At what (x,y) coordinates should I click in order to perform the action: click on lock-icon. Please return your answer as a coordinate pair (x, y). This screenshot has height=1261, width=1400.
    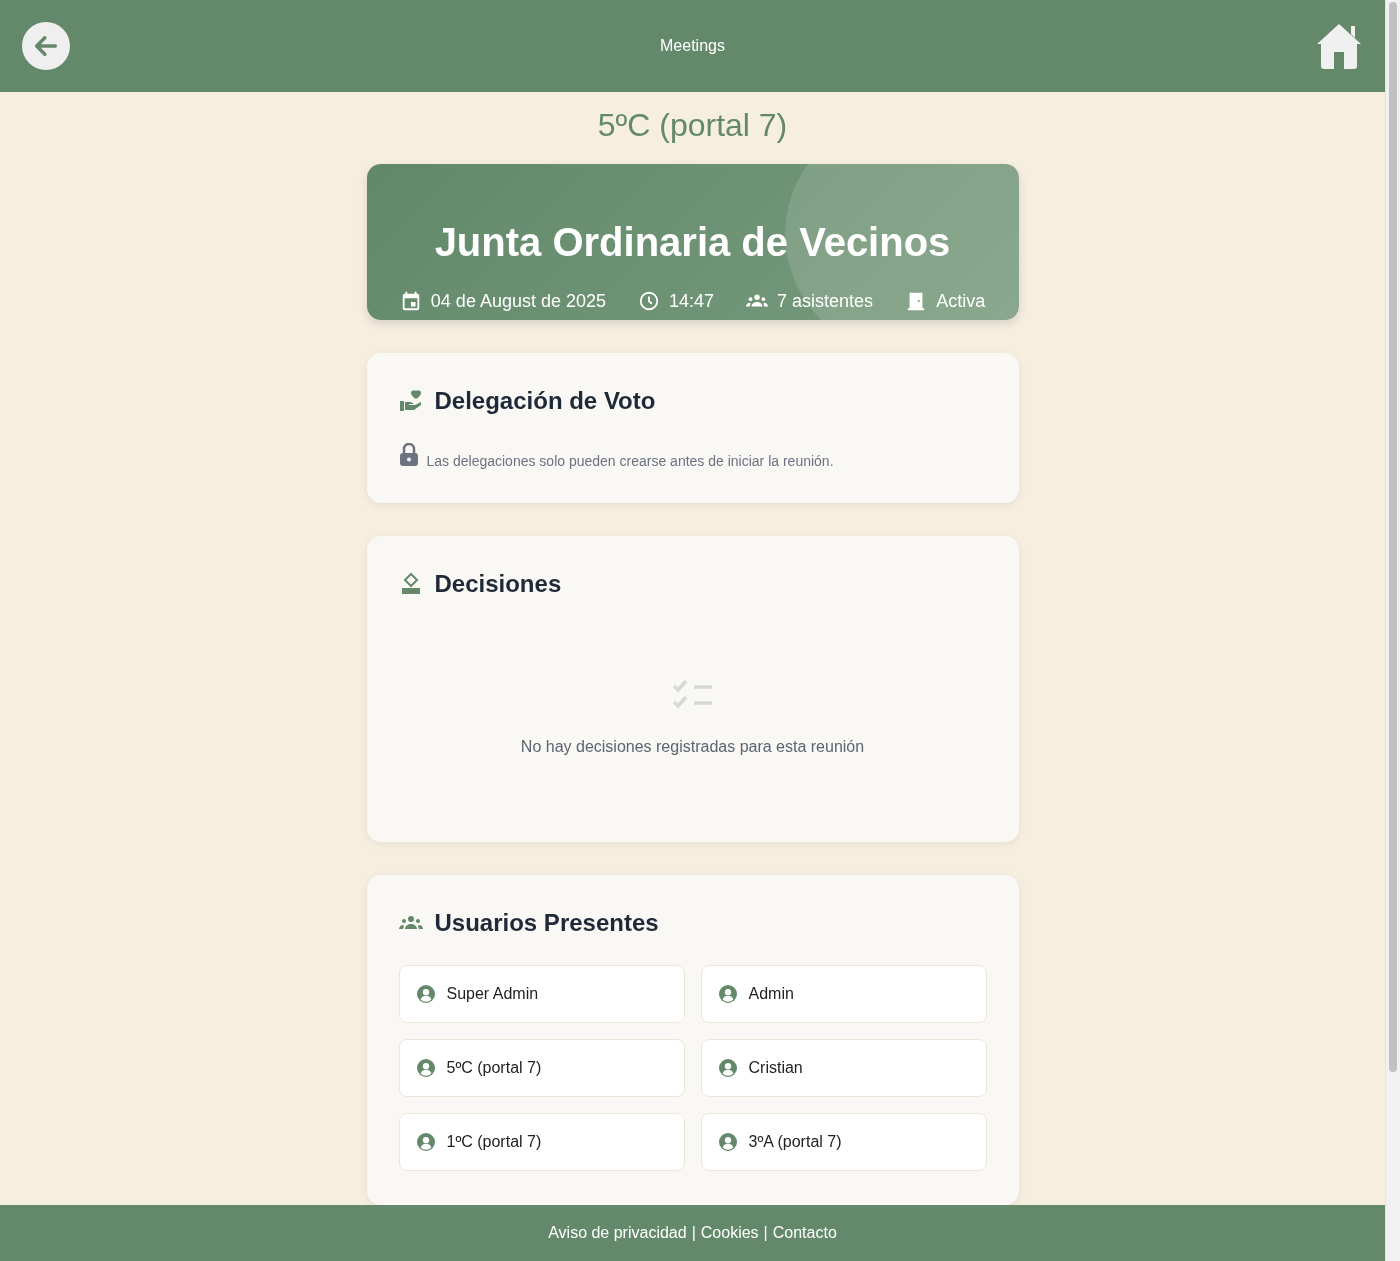
    Looking at the image, I should click on (408, 455).